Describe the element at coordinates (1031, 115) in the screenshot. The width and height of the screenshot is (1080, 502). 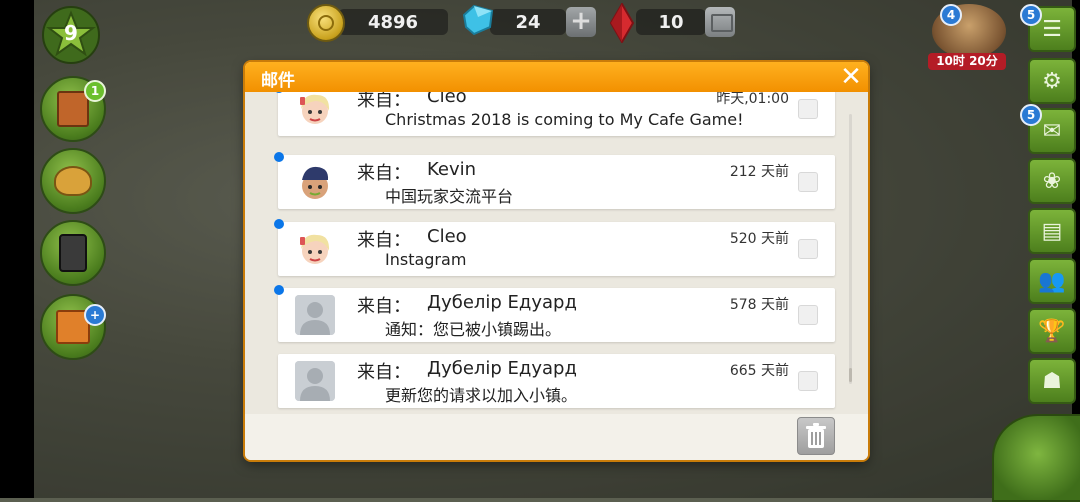
I see `mail-badge: 5` at that location.